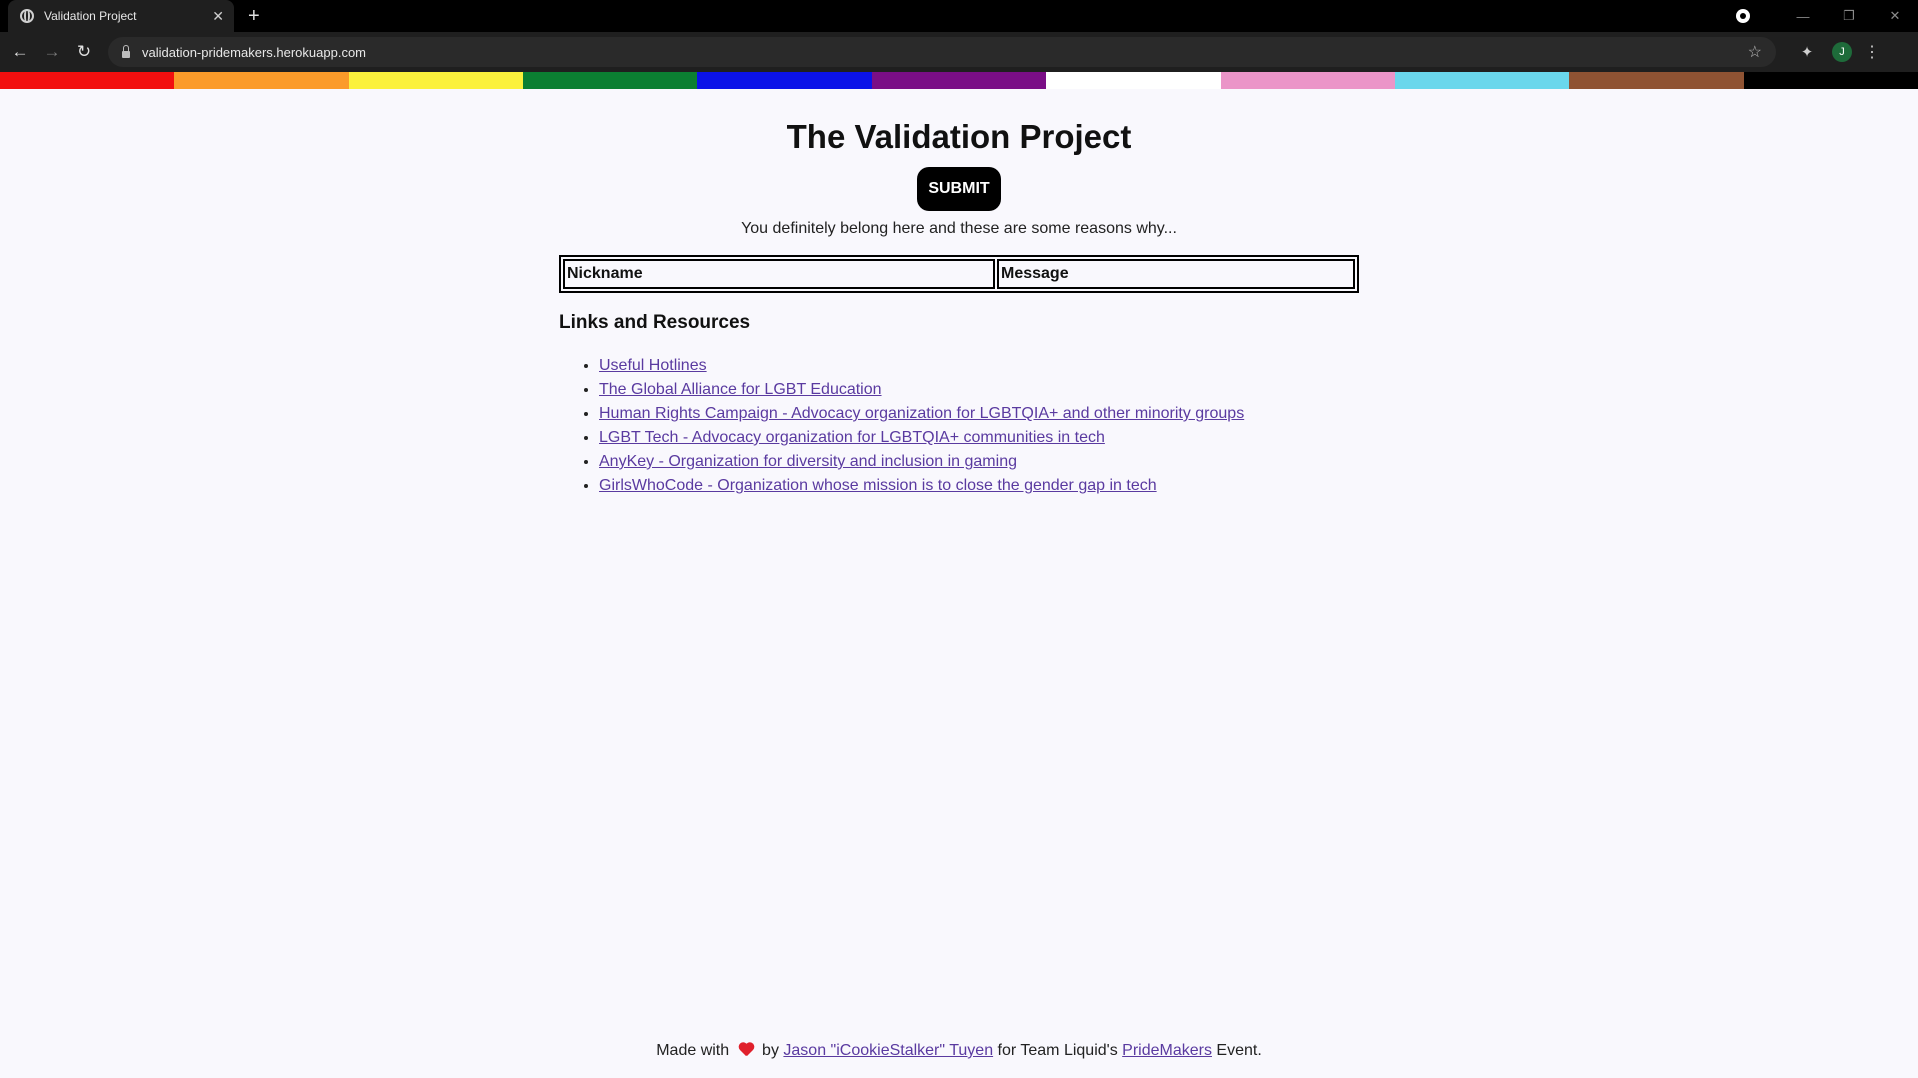 The height and width of the screenshot is (1078, 1918). What do you see at coordinates (655, 322) in the screenshot?
I see `links-heading: Links and Resources` at bounding box center [655, 322].